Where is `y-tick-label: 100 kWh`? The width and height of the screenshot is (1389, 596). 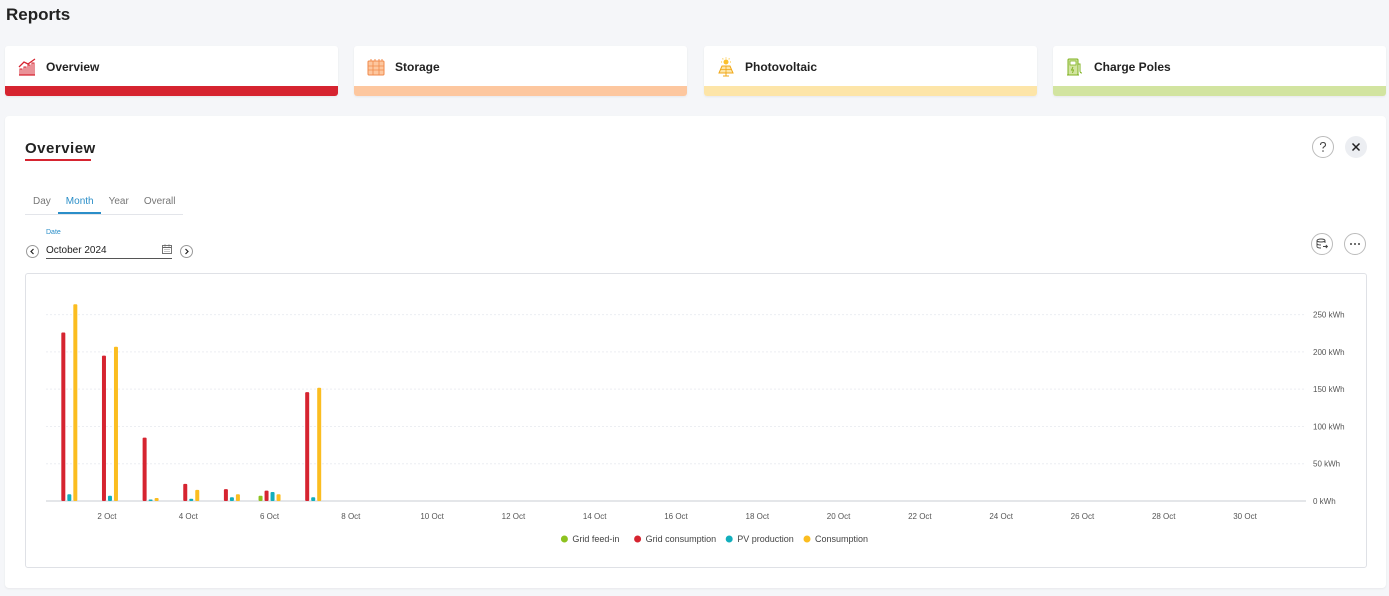
y-tick-label: 100 kWh is located at coordinates (1329, 426).